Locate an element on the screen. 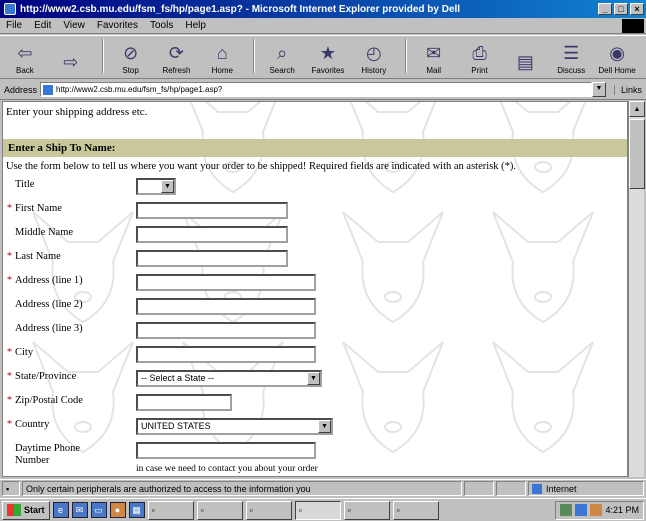 This screenshot has height=521, width=646. title-select: ▼ is located at coordinates (156, 186).